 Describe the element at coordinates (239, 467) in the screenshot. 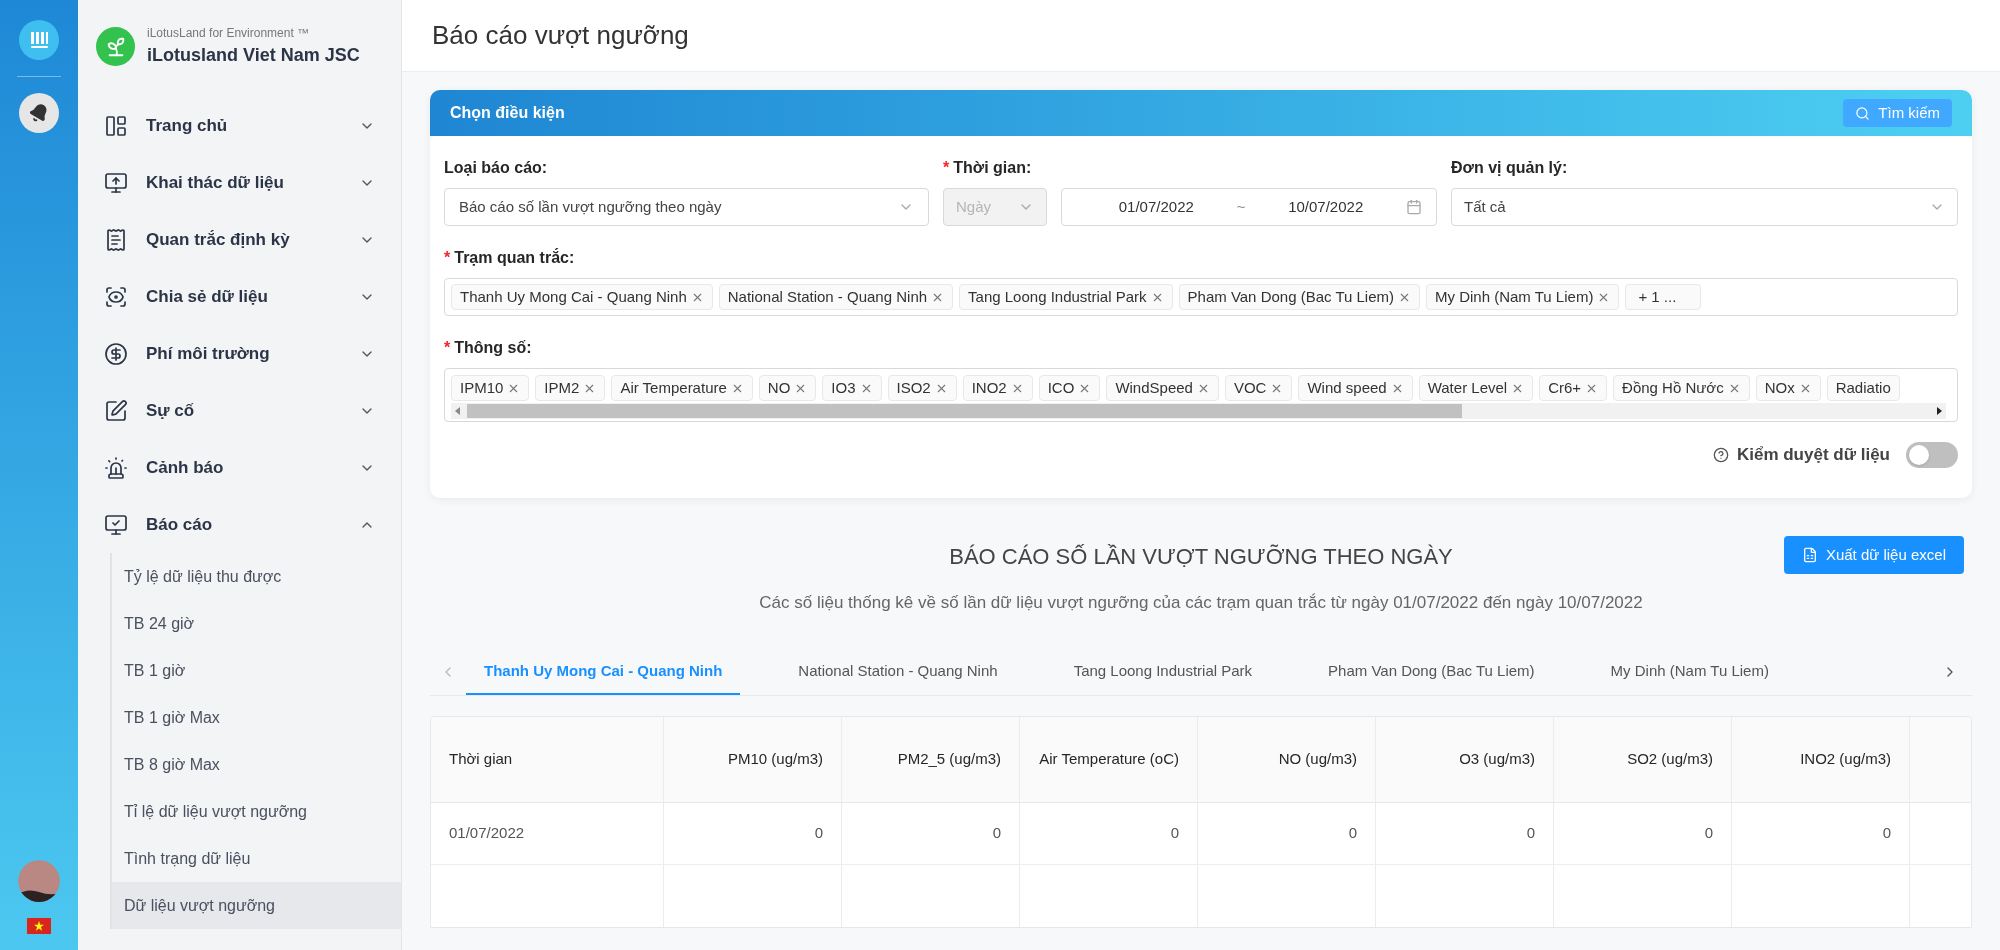

I see `menu-item: Cảnh báo` at that location.